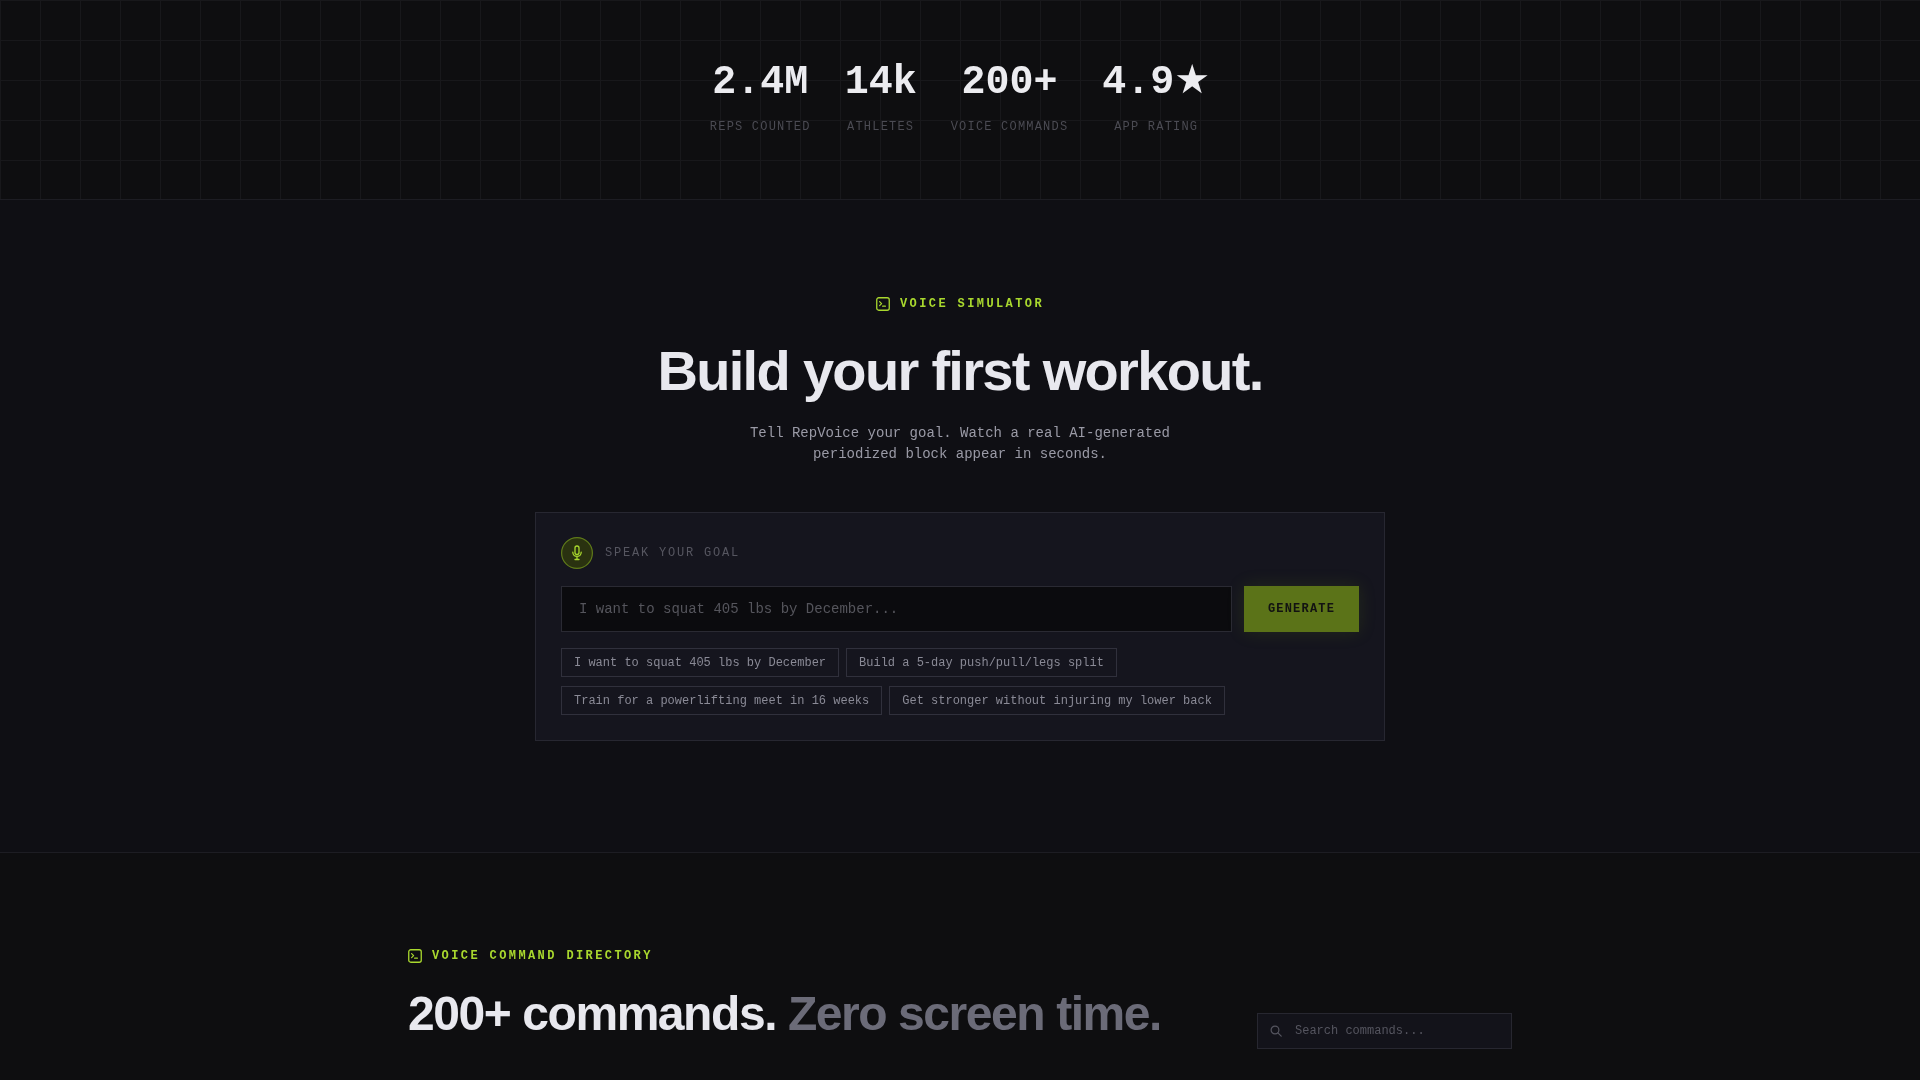 This screenshot has width=1920, height=1080. Describe the element at coordinates (880, 83) in the screenshot. I see `stat-value: 14k` at that location.